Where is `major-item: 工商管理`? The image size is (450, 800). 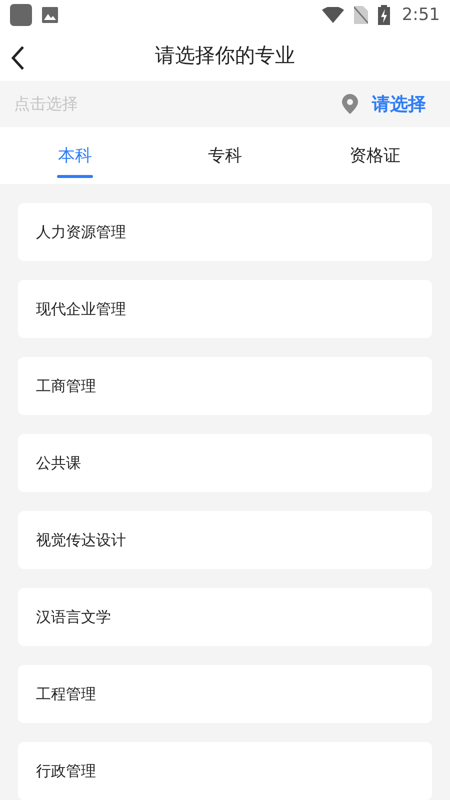 major-item: 工商管理 is located at coordinates (225, 386).